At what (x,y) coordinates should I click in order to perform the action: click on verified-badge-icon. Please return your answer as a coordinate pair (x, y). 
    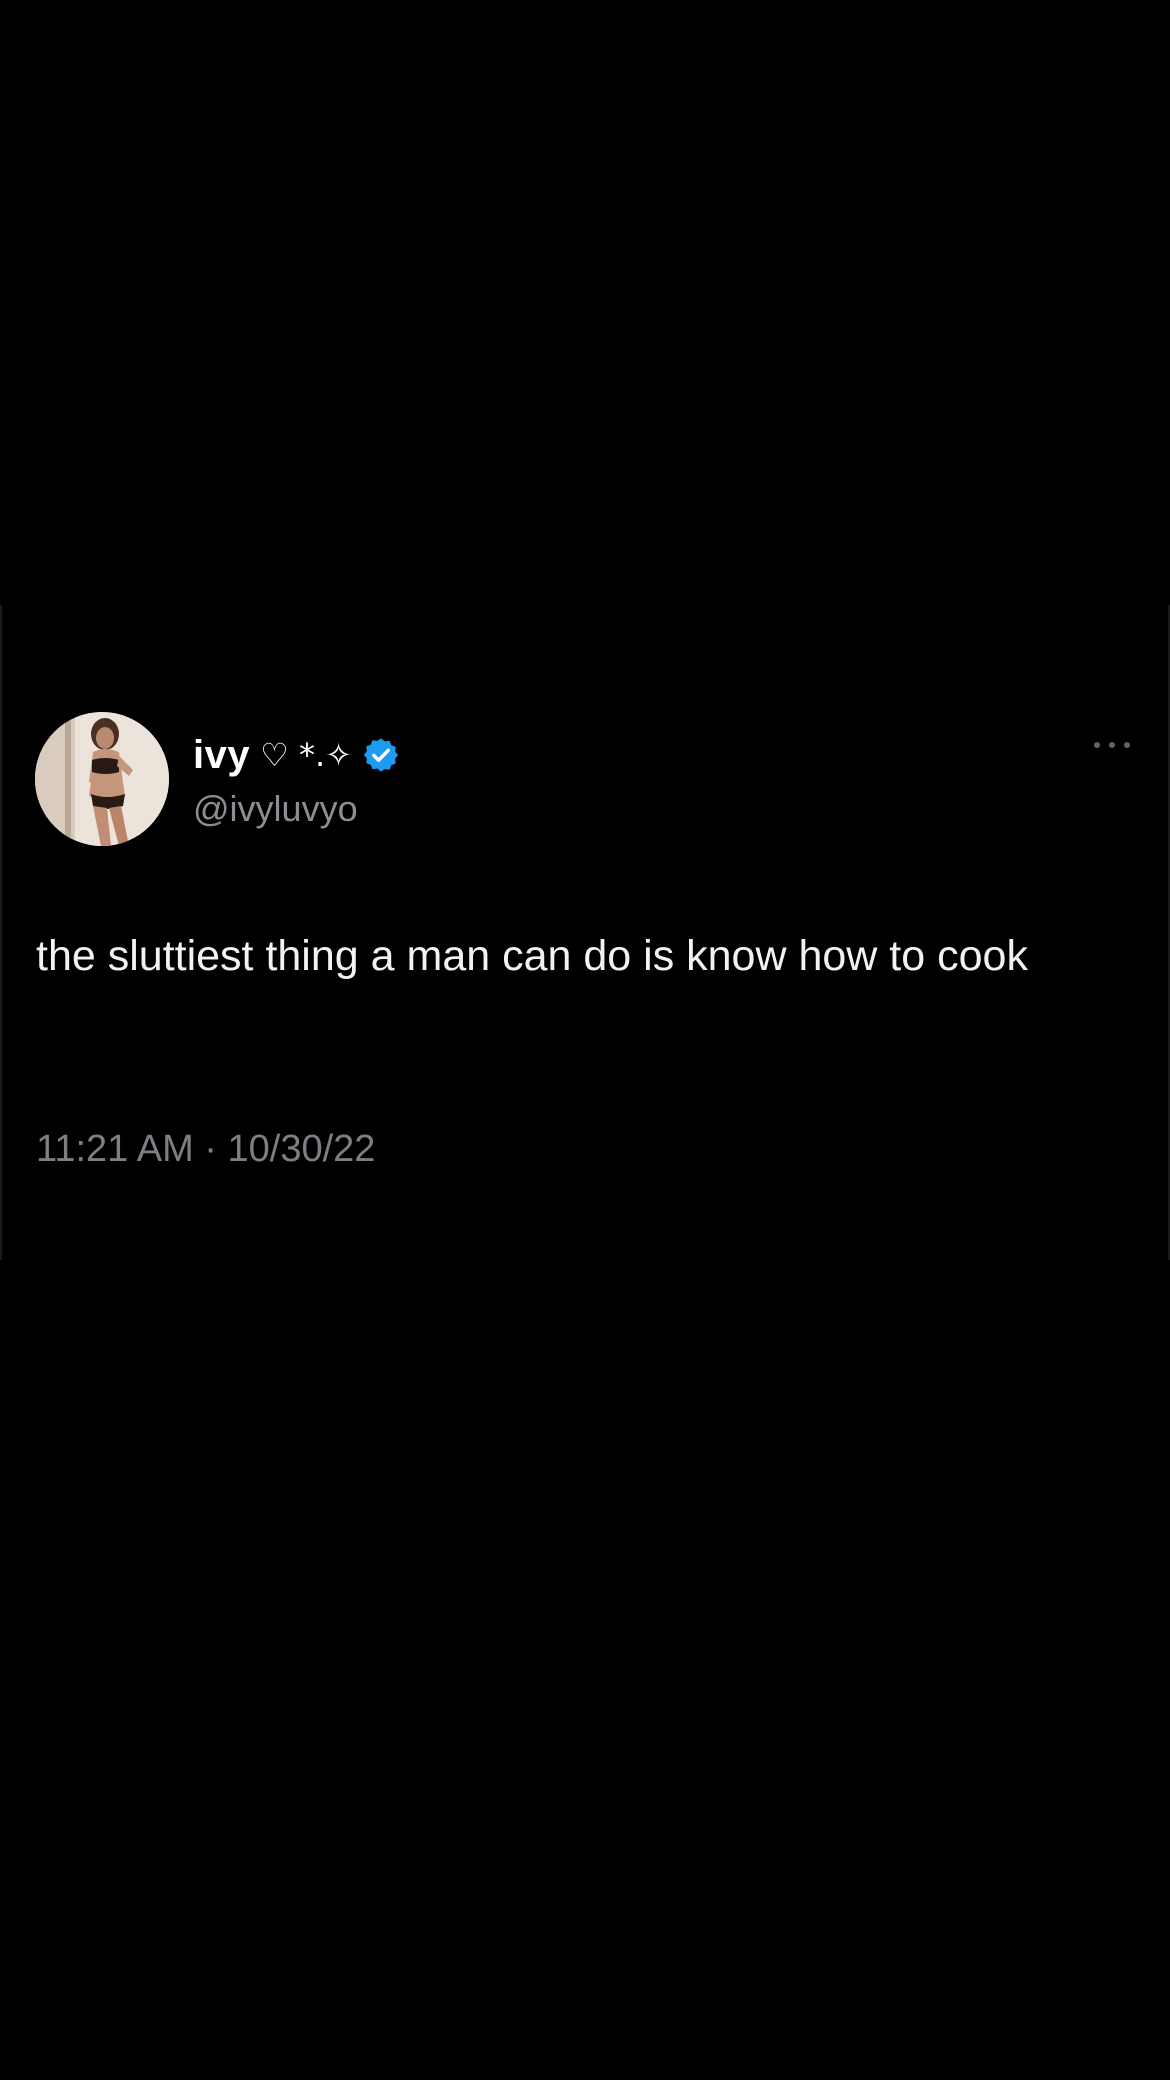
    Looking at the image, I should click on (381, 755).